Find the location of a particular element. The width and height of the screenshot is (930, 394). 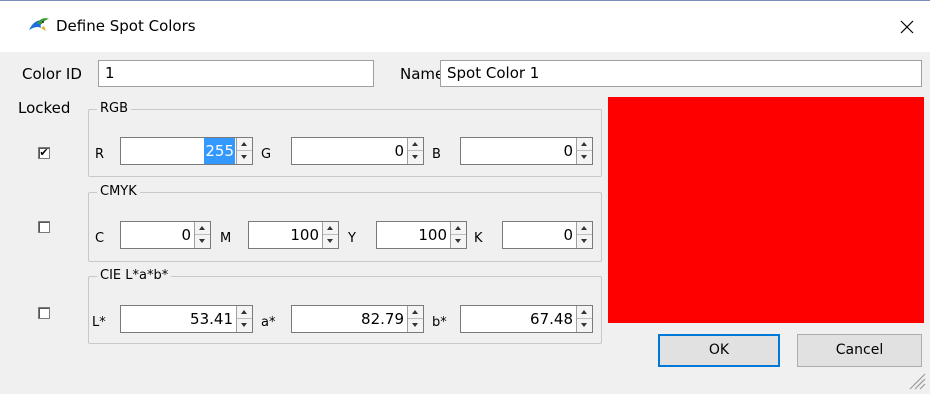

cmyk-locked-checkbox is located at coordinates (44, 227).